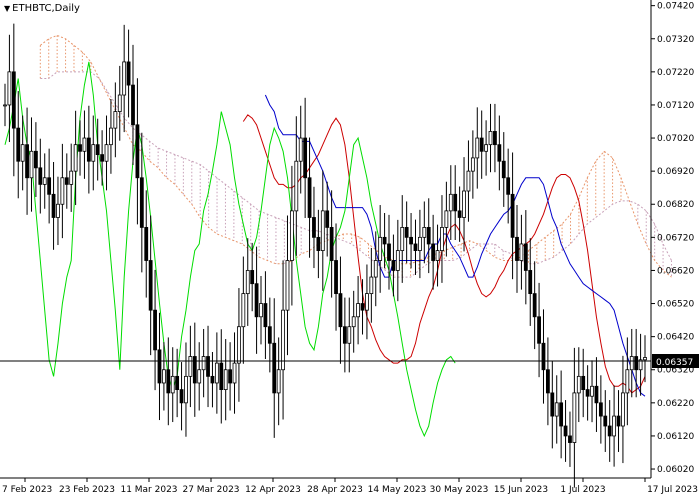 The height and width of the screenshot is (504, 700). Describe the element at coordinates (675, 437) in the screenshot. I see `y-tick-label: 0.06120` at that location.